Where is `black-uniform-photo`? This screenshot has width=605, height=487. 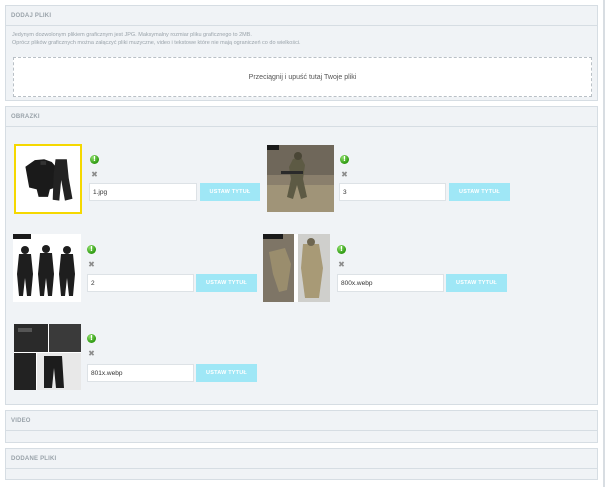 black-uniform-photo is located at coordinates (48, 179).